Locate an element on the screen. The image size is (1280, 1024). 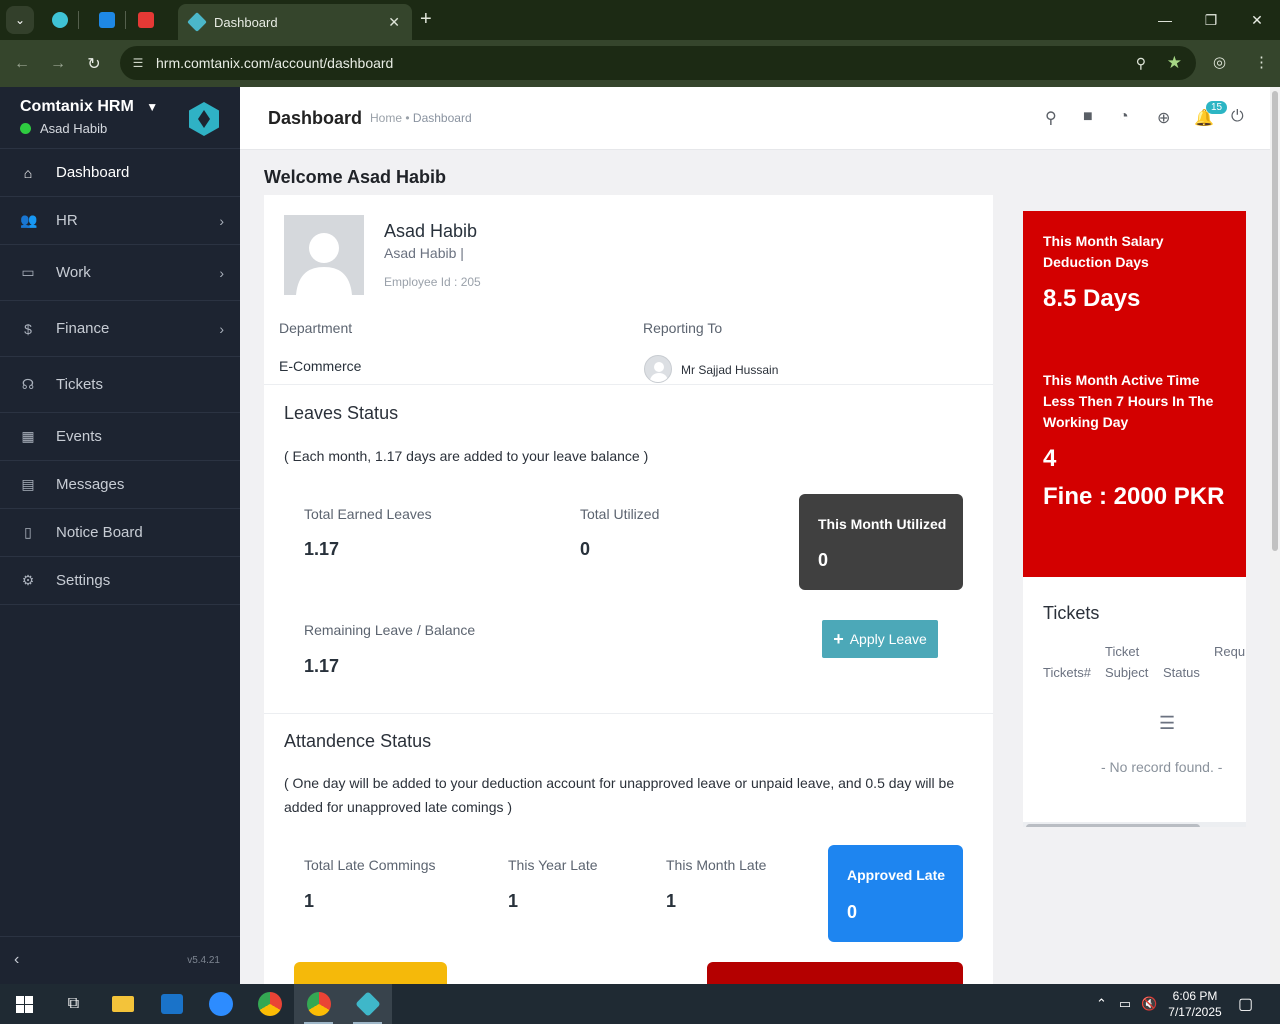
sidebar-item-events: ▦ Events is located at coordinates (120, 437).